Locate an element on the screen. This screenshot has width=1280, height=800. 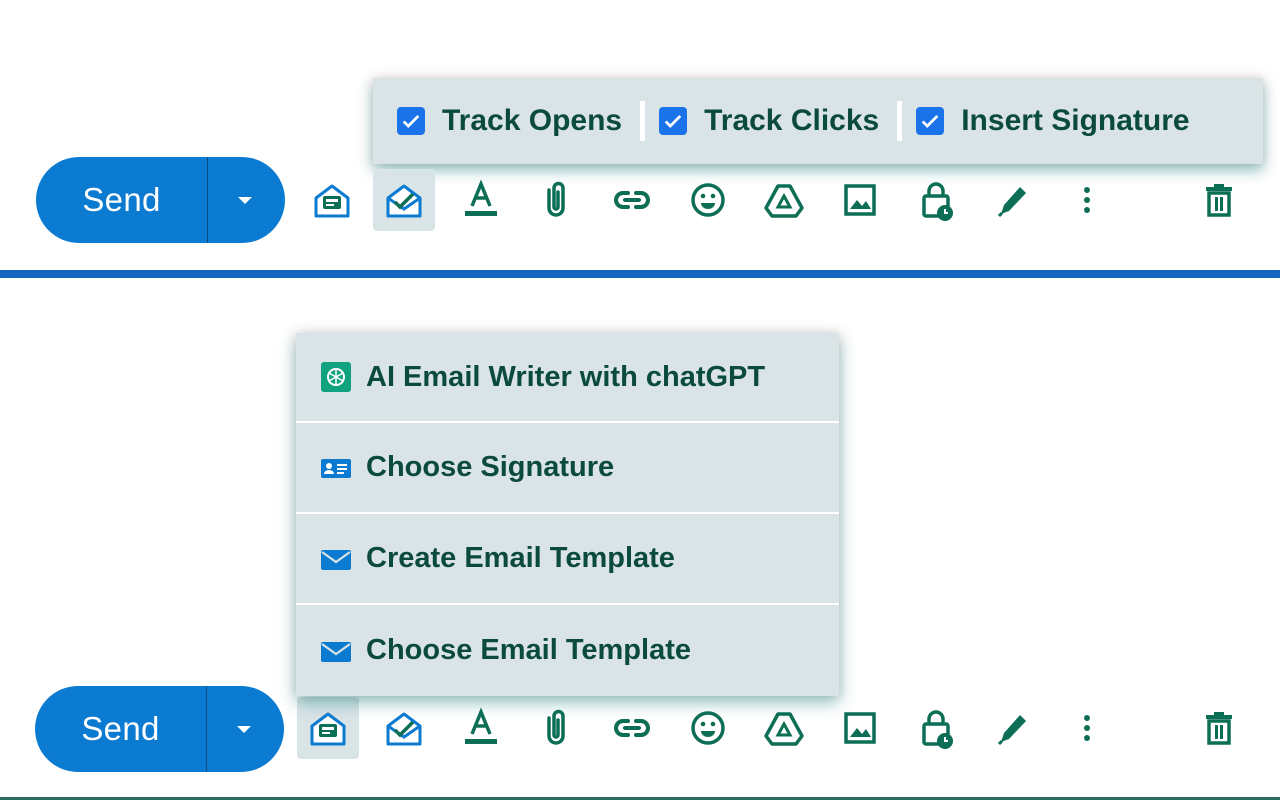
menu-label: AI Email Writer with chatGPT is located at coordinates (566, 376).